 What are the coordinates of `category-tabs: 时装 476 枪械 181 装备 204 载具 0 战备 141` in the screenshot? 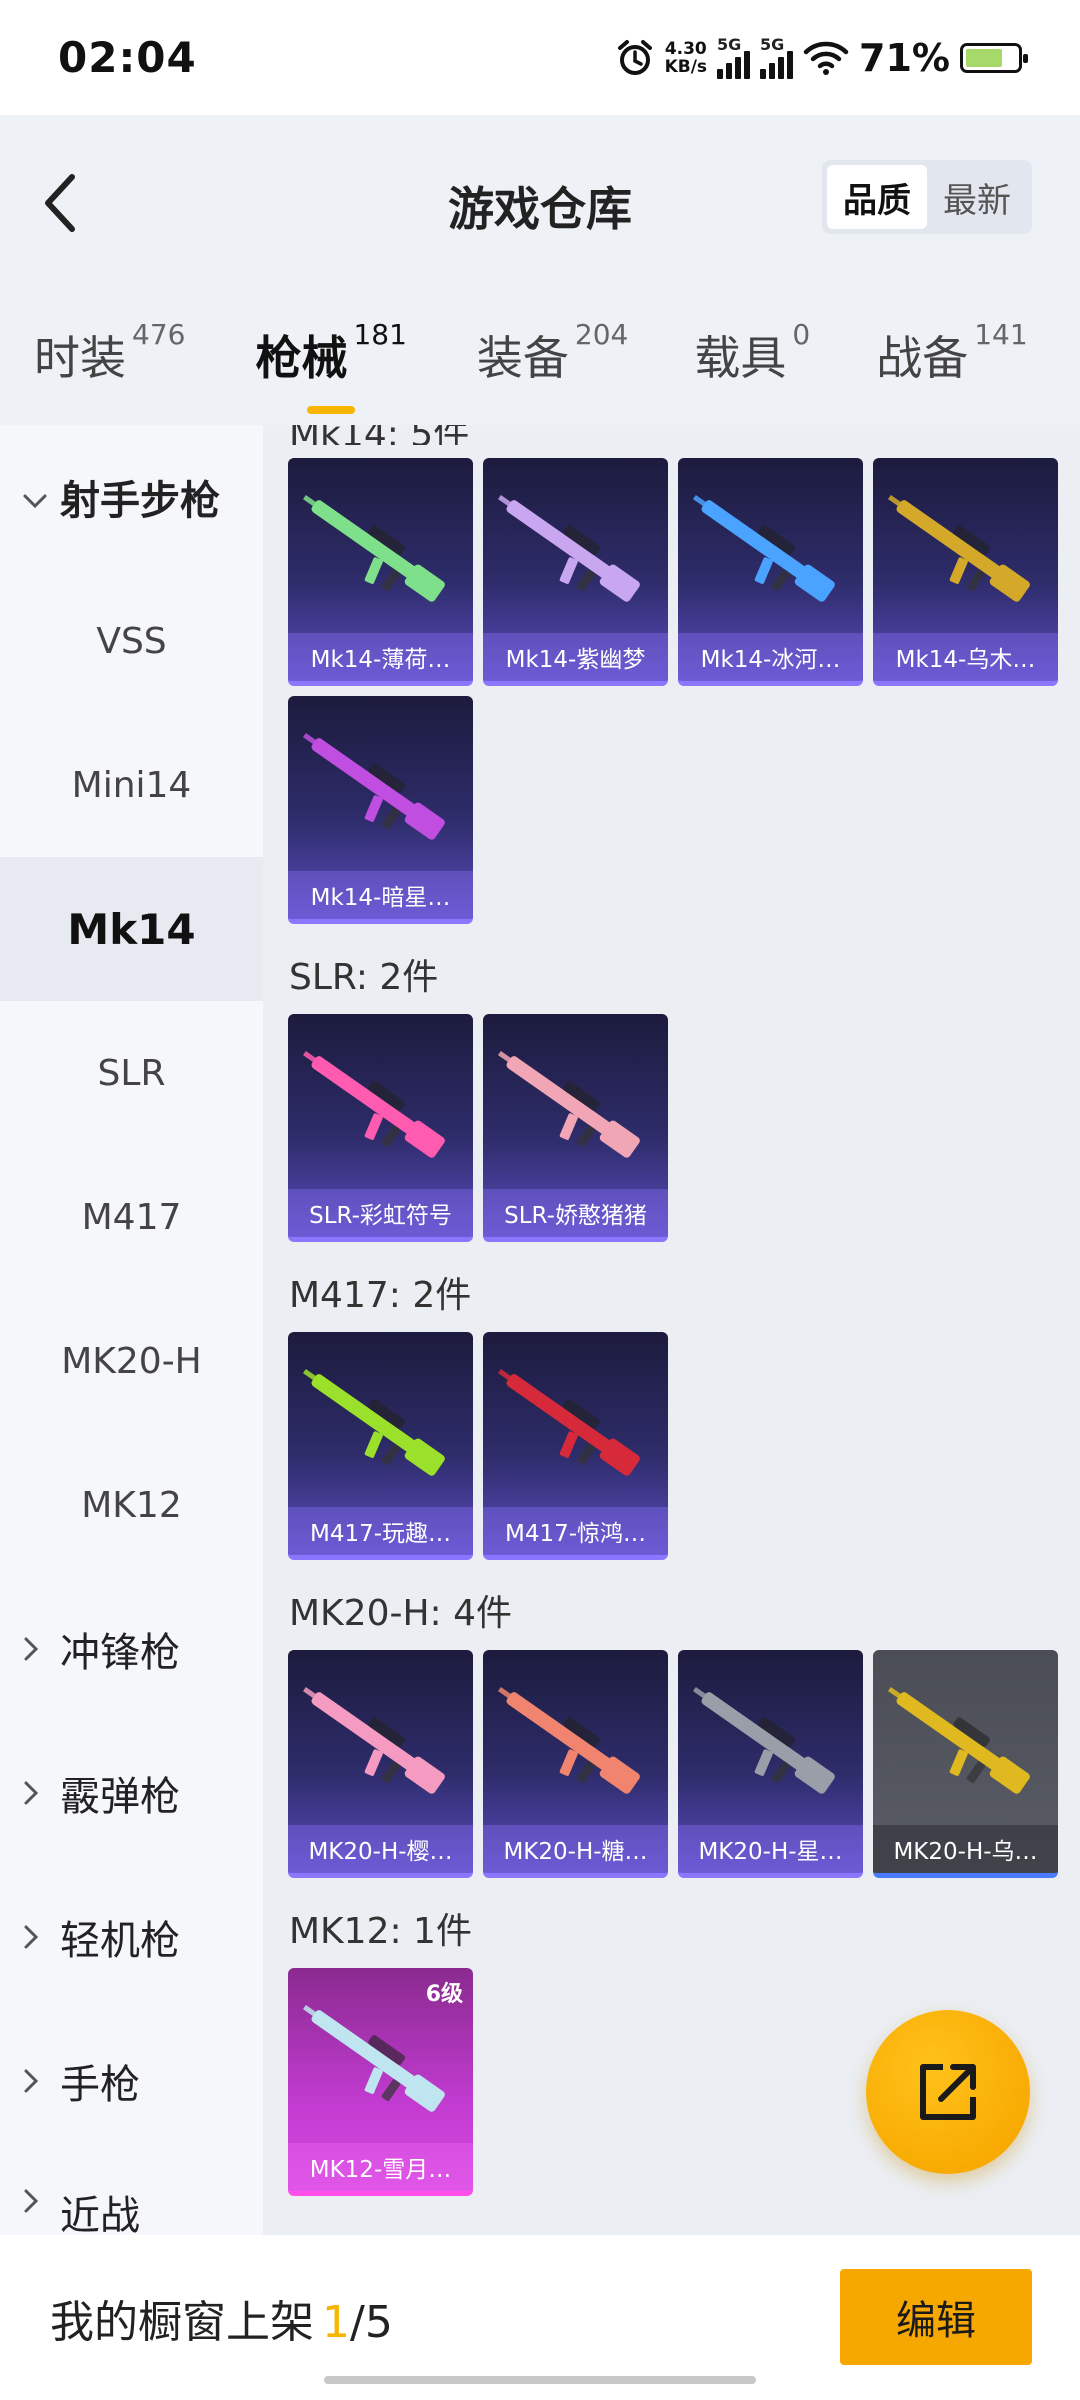 It's located at (540, 355).